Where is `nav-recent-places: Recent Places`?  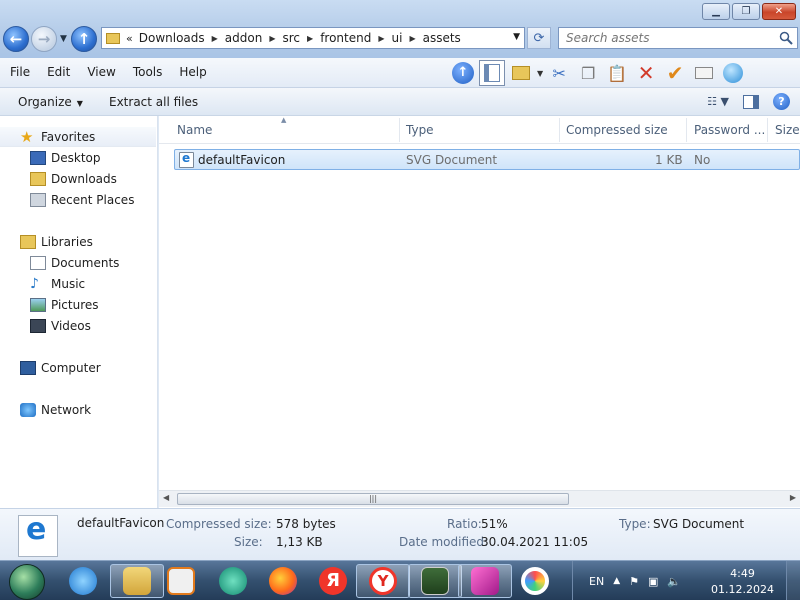 nav-recent-places: Recent Places is located at coordinates (82, 200).